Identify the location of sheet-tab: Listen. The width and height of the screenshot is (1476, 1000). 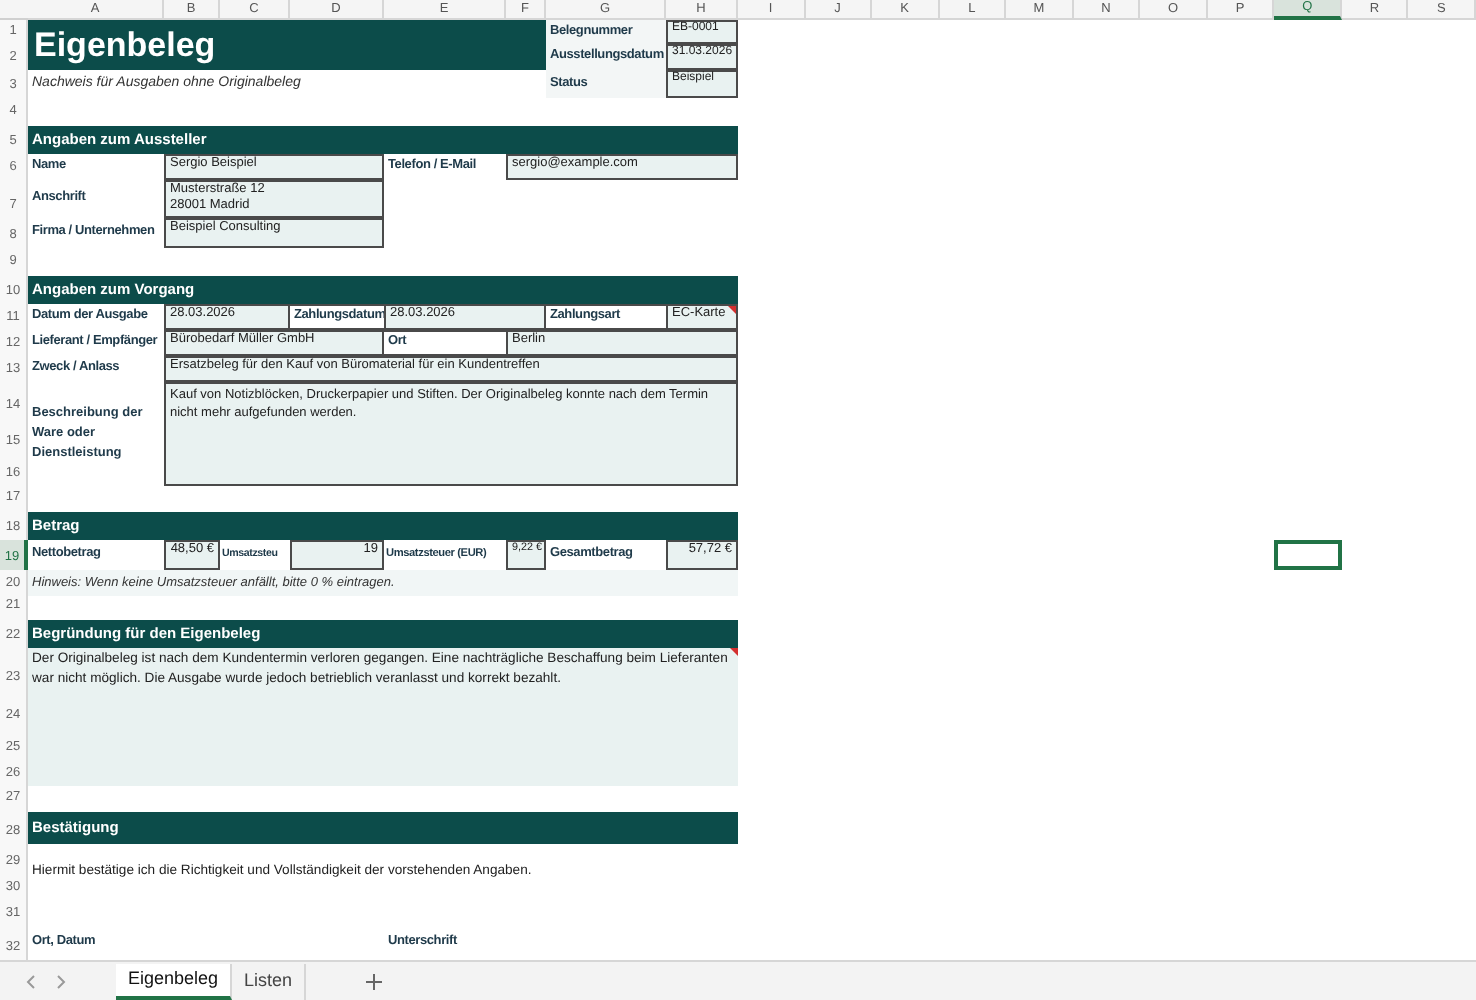
(269, 981).